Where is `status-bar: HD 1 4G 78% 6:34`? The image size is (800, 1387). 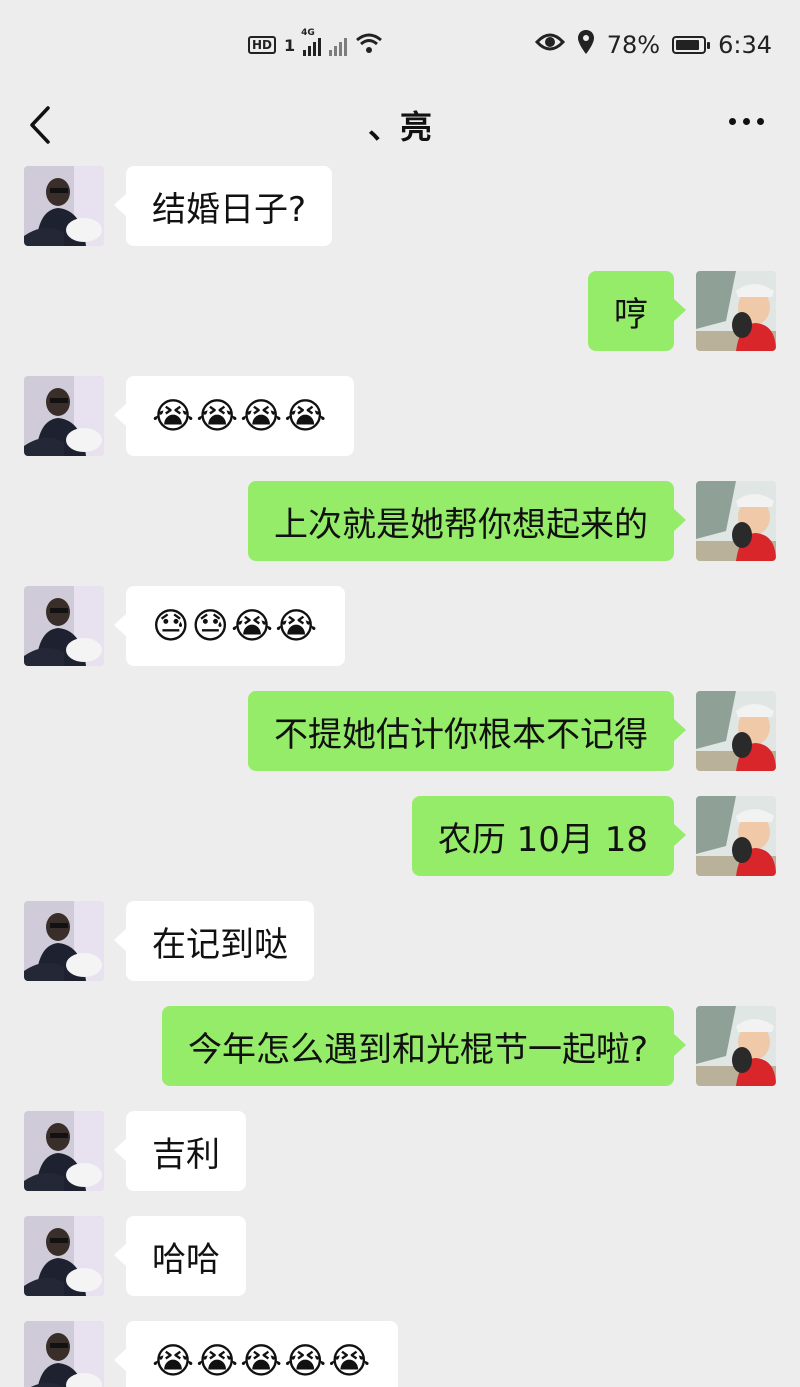 status-bar: HD 1 4G 78% 6:34 is located at coordinates (400, 45).